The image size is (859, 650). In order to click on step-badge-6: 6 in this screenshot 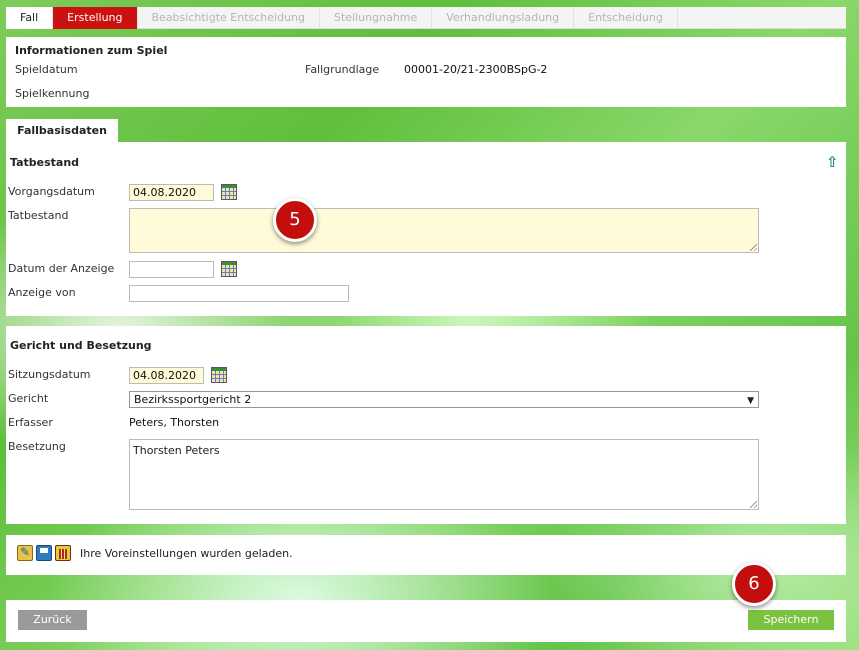, I will do `click(754, 584)`.